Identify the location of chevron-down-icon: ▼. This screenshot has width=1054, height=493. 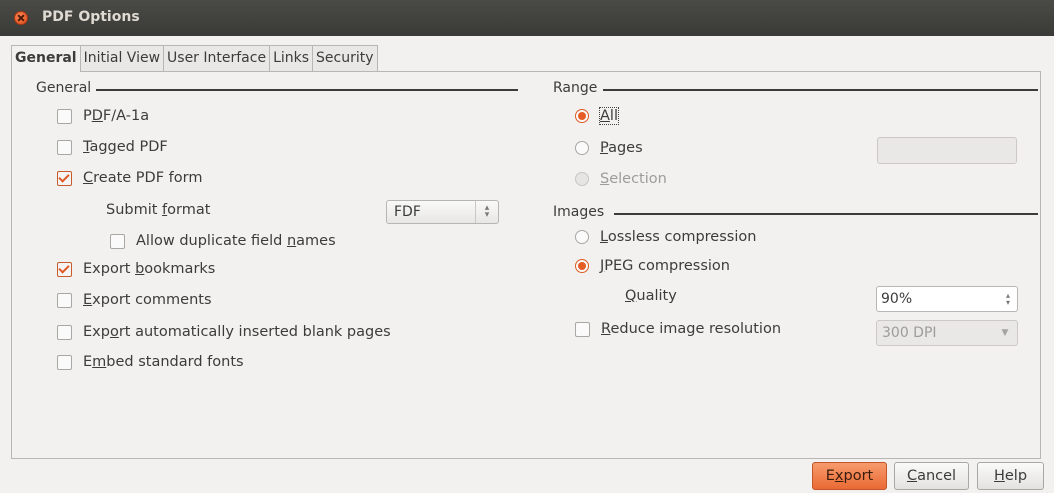
(1005, 333).